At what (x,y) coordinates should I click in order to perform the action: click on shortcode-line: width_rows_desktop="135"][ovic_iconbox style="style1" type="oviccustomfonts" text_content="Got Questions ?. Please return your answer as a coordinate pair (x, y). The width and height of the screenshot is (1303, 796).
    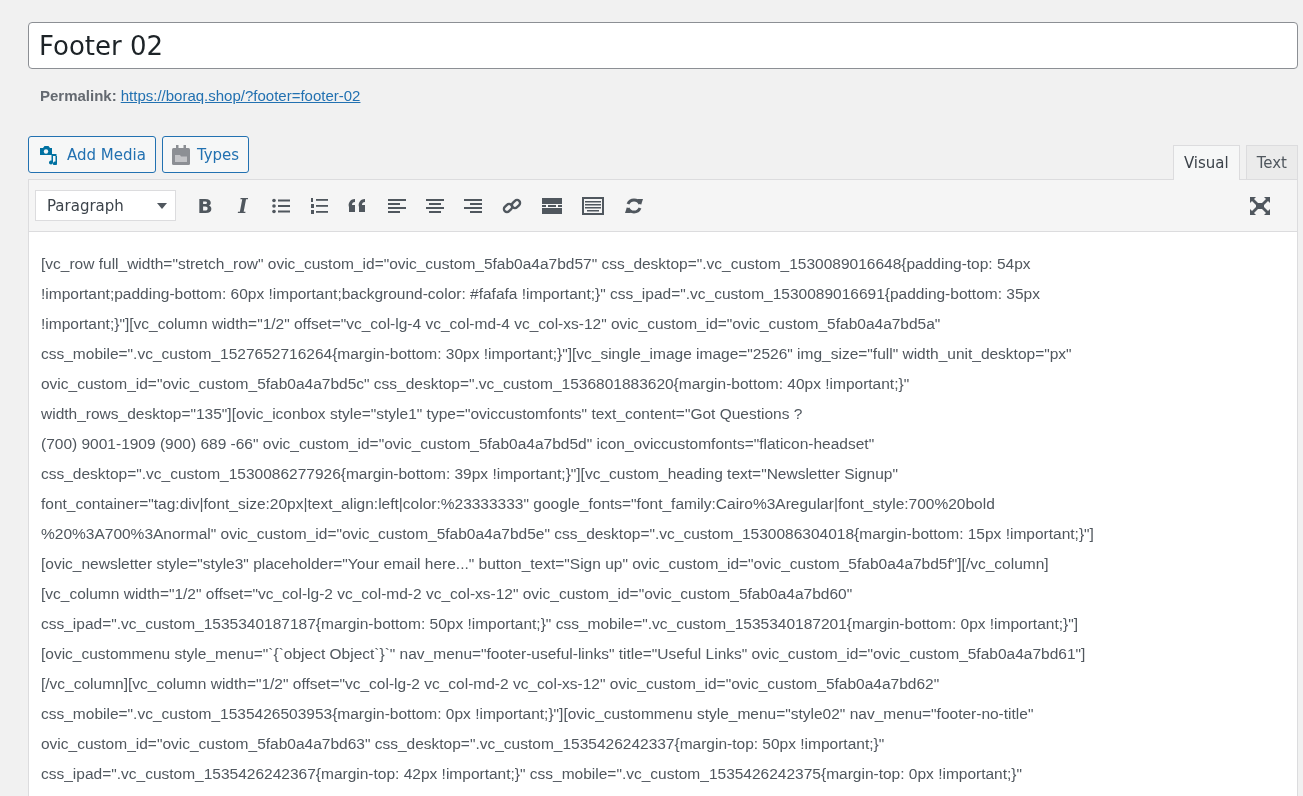
    Looking at the image, I should click on (422, 414).